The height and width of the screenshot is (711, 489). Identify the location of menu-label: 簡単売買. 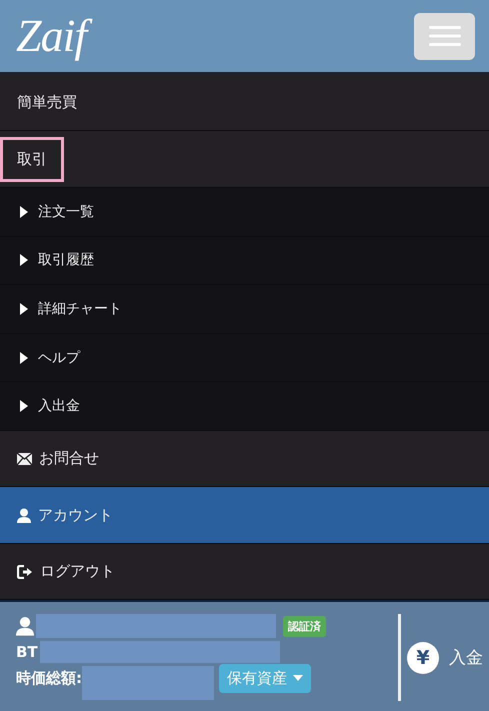
(47, 102).